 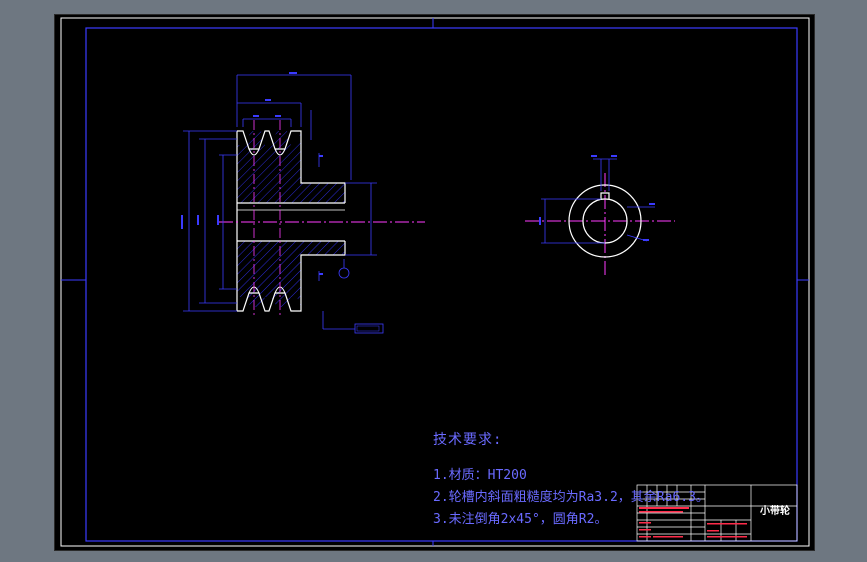 What do you see at coordinates (480, 475) in the screenshot?
I see `tech-req-item: 1.材质：HT200` at bounding box center [480, 475].